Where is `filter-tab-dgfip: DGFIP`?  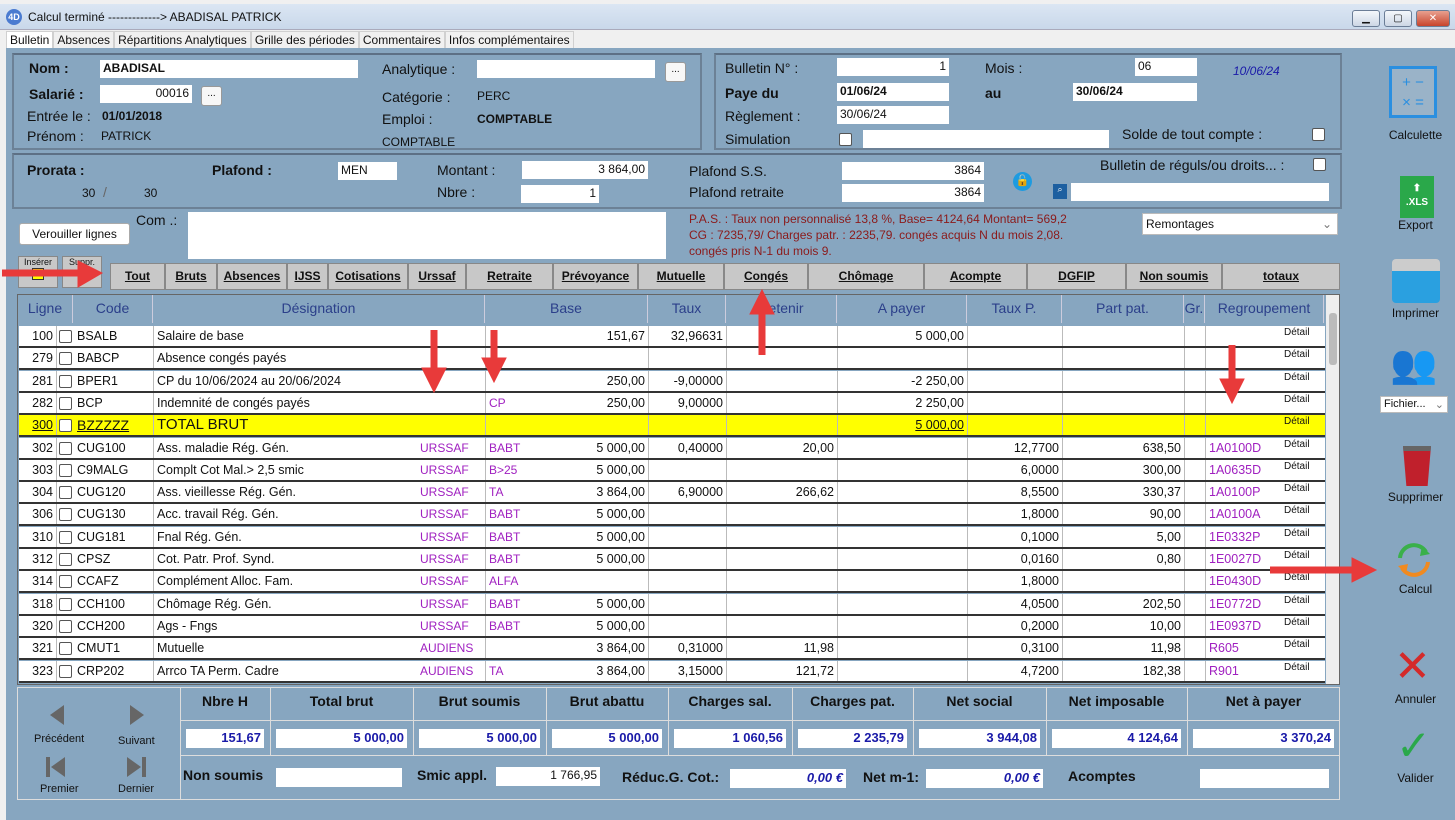 filter-tab-dgfip: DGFIP is located at coordinates (1076, 276).